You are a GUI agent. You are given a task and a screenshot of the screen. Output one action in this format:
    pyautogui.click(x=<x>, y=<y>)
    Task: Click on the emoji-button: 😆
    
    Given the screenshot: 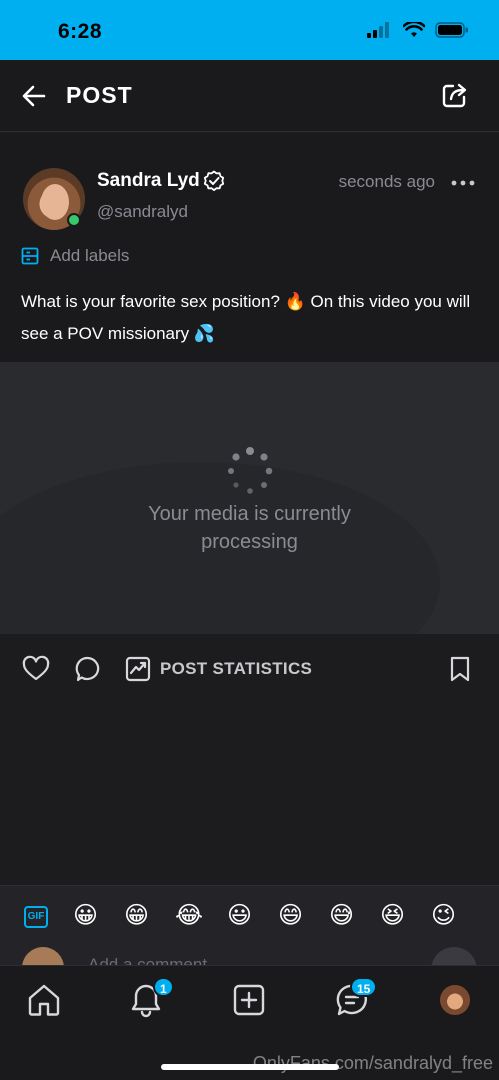 What is the action you would take?
    pyautogui.click(x=392, y=916)
    